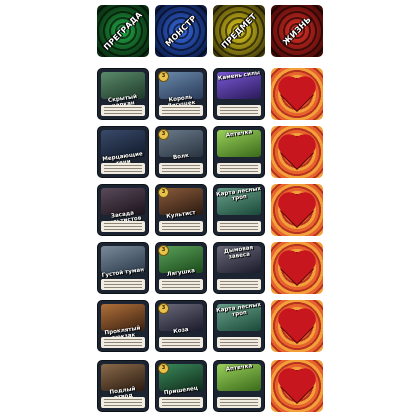 Image resolution: width=420 pixels, height=420 pixels. I want to click on monster-card: 3 Волк, so click(181, 152).